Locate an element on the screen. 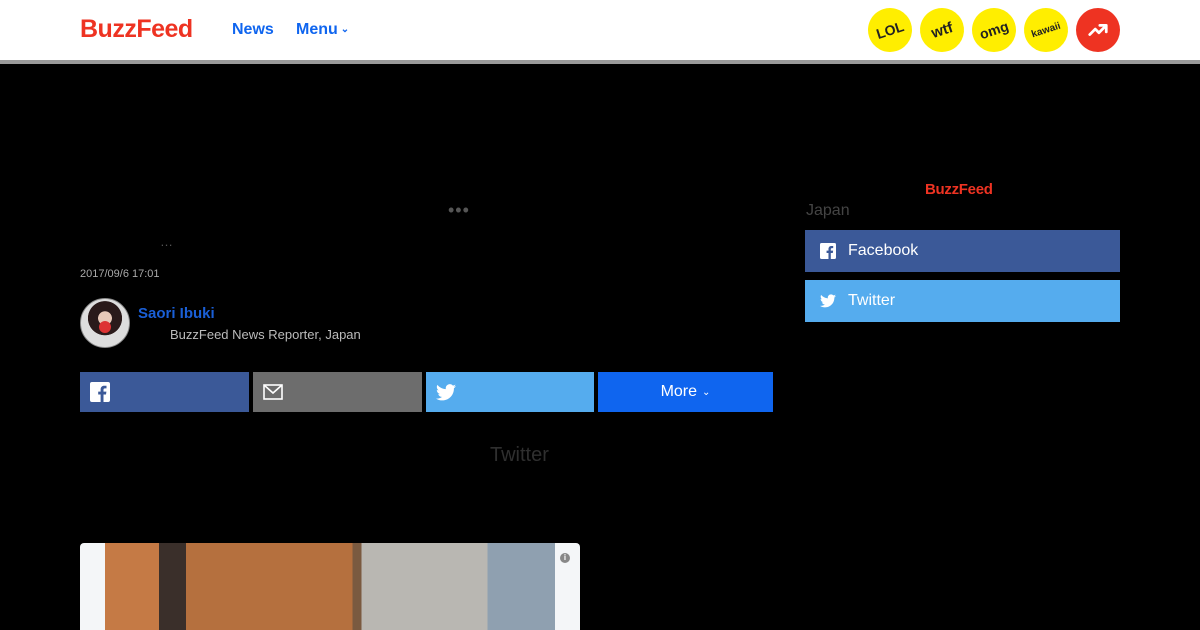  share-more-button: More ⌄ is located at coordinates (685, 392).